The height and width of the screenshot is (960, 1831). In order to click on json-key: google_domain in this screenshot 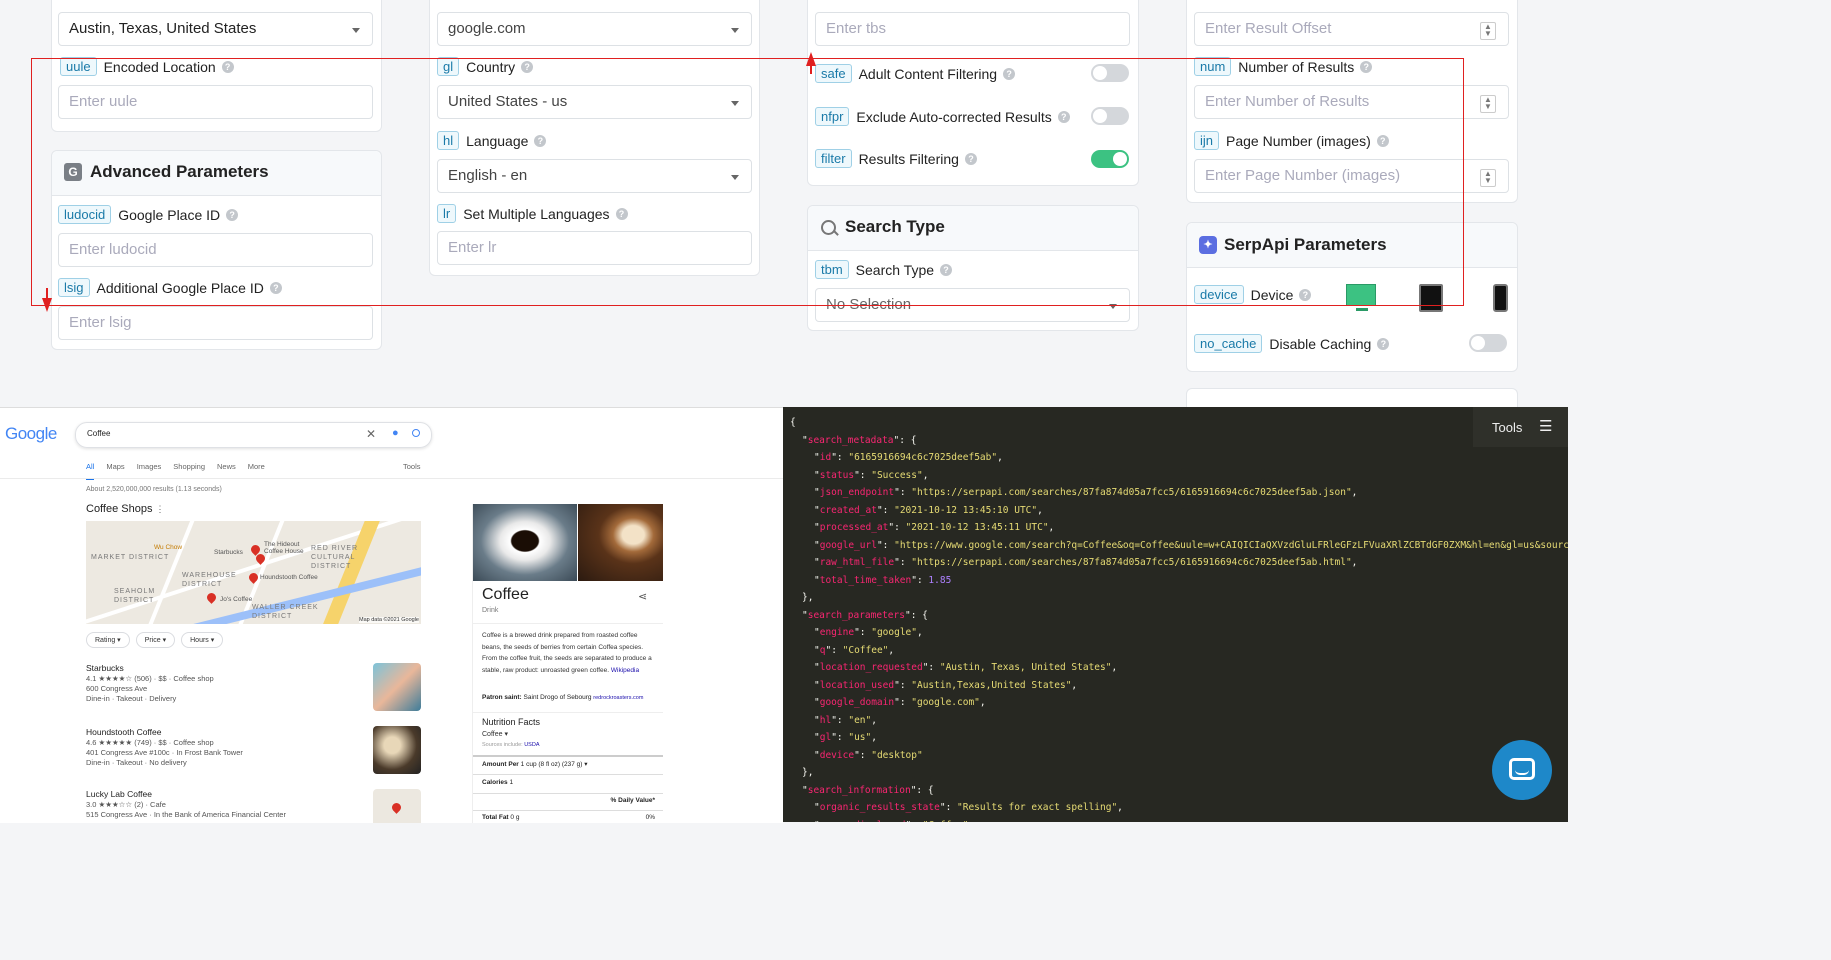, I will do `click(857, 702)`.